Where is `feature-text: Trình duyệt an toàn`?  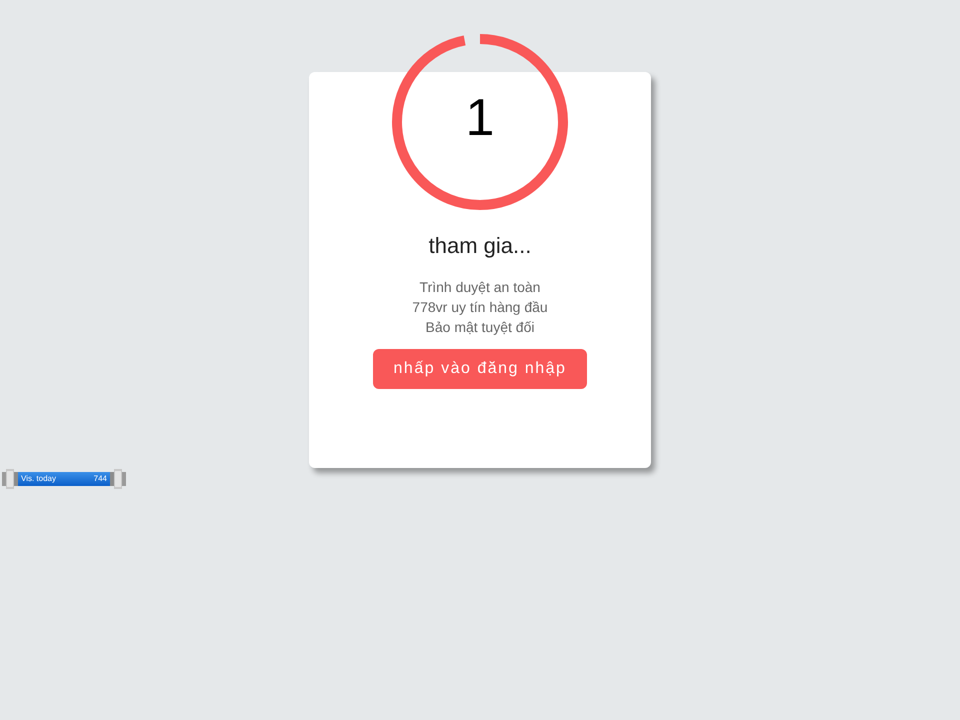 feature-text: Trình duyệt an toàn is located at coordinates (480, 287).